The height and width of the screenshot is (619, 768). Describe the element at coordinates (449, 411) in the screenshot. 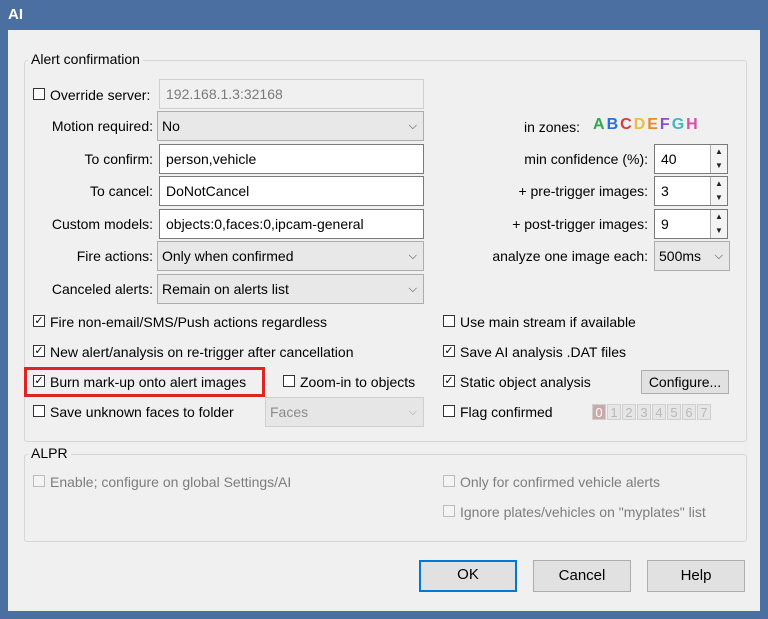

I see `flag-confirmed-box` at that location.